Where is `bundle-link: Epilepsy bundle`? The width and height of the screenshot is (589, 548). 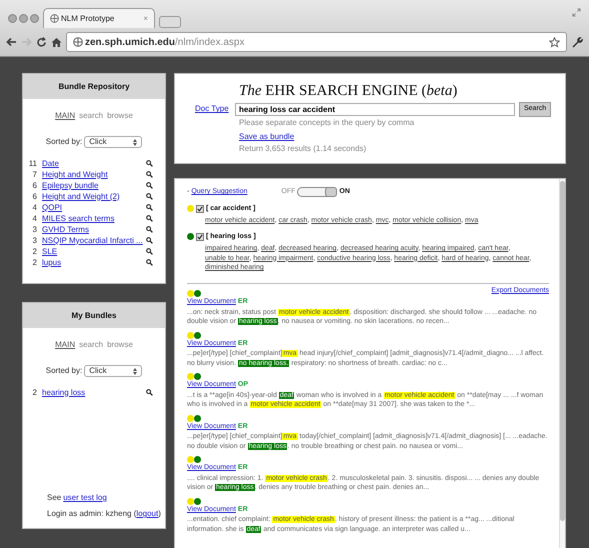
bundle-link: Epilepsy bundle is located at coordinates (70, 186).